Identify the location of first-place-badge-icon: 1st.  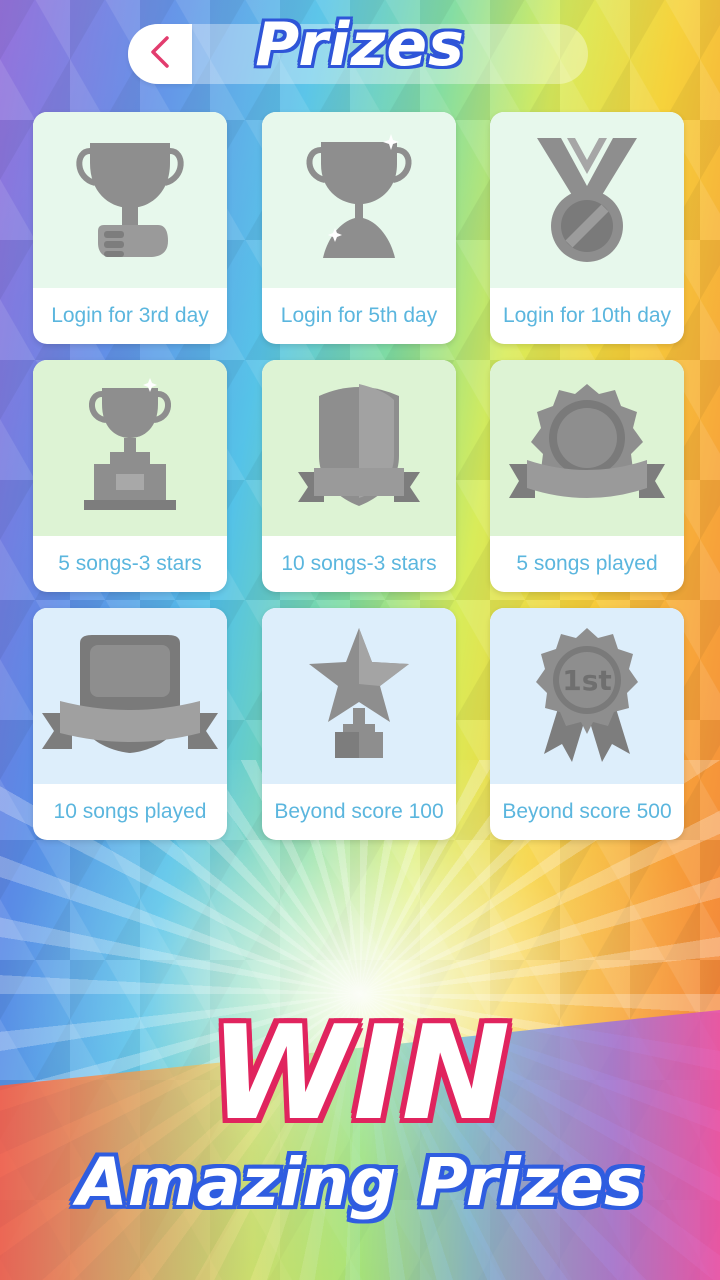
(587, 696).